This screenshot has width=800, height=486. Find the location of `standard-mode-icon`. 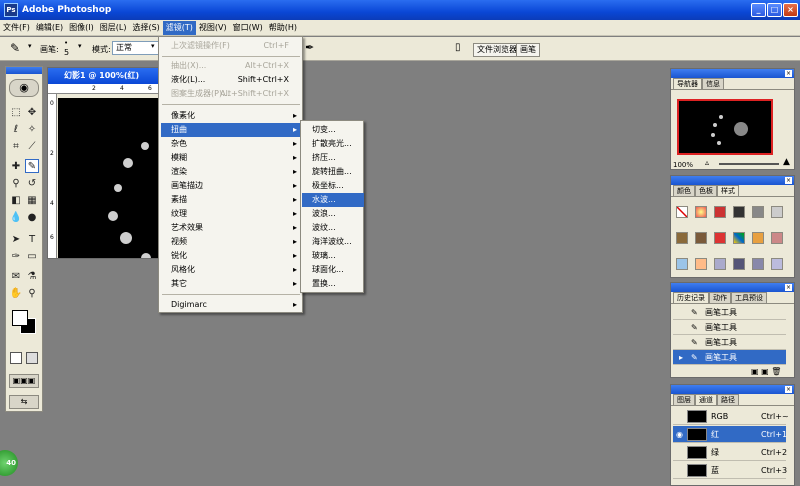

standard-mode-icon is located at coordinates (16, 358).